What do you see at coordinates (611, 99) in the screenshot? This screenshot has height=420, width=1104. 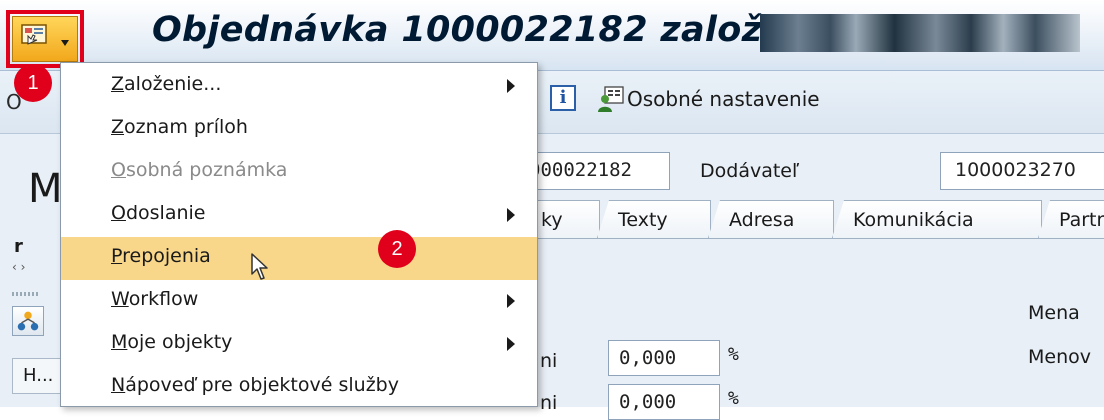 I see `personal-settings-icon` at bounding box center [611, 99].